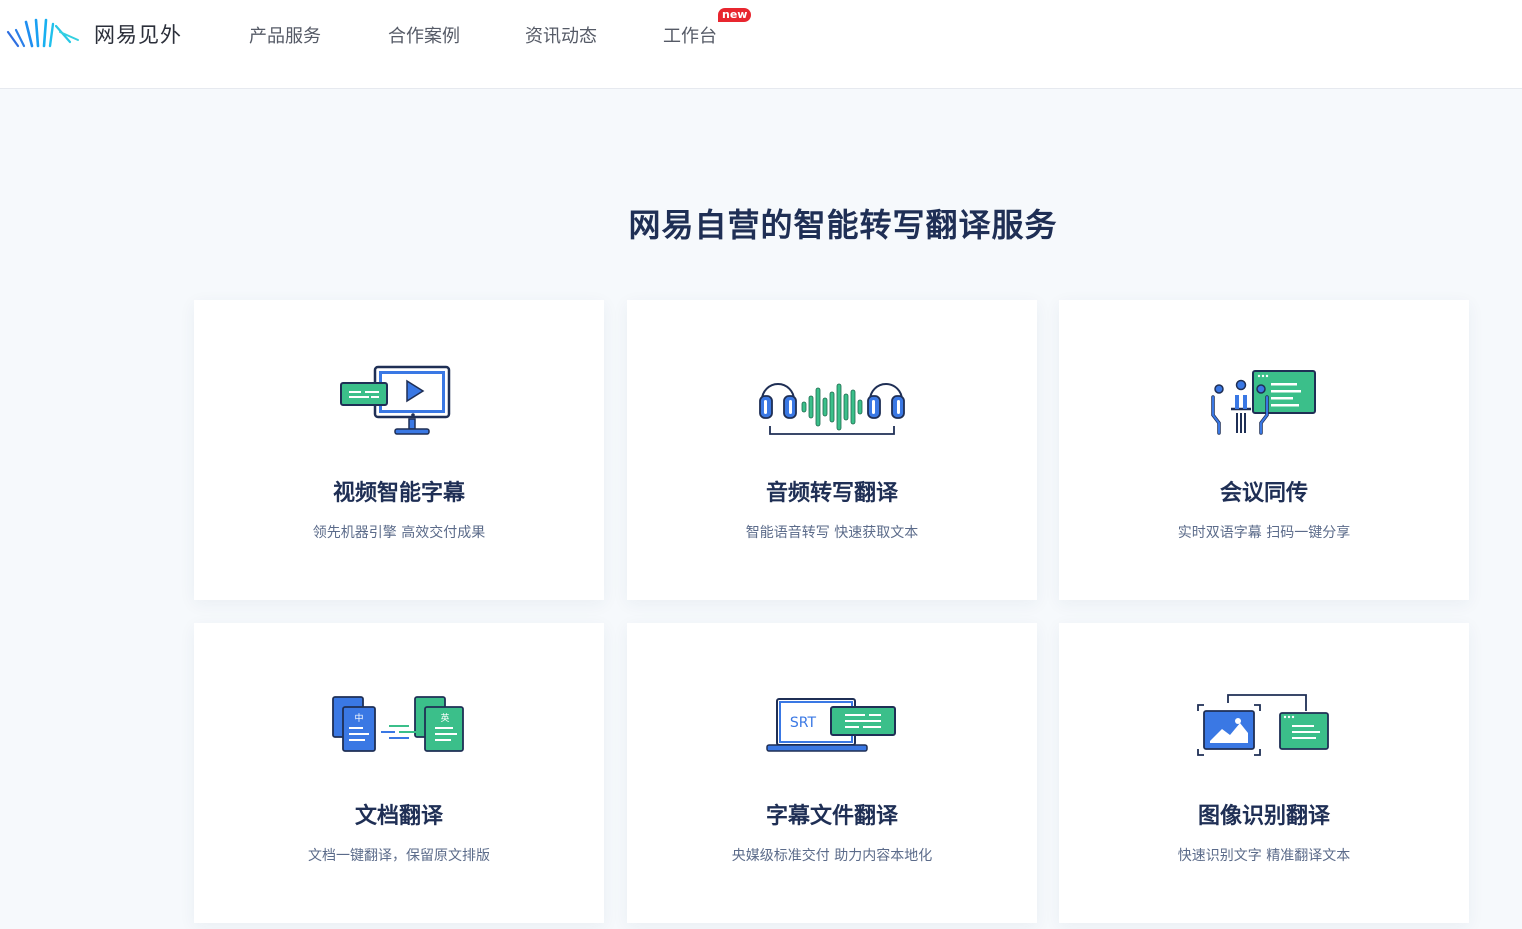  Describe the element at coordinates (399, 773) in the screenshot. I see `service-card-document-translate: 中 英 文档翻译 文档一键翻译，保留原文排版` at that location.